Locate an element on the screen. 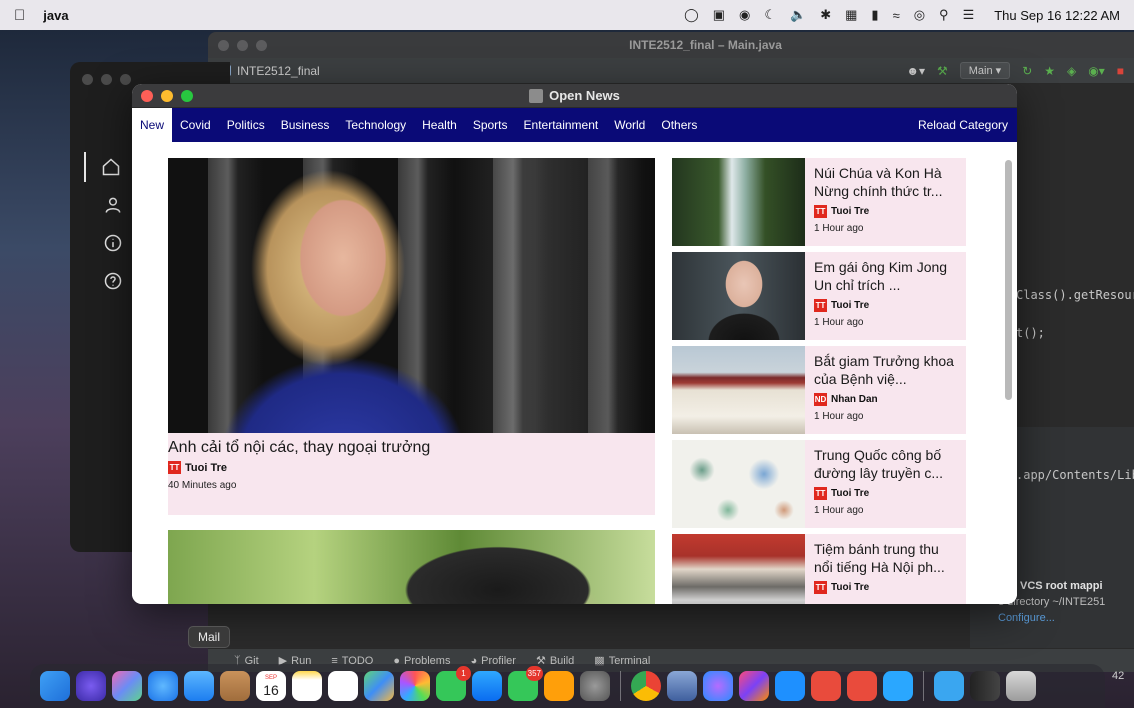  messages-icon: 357 is located at coordinates (525, 683).